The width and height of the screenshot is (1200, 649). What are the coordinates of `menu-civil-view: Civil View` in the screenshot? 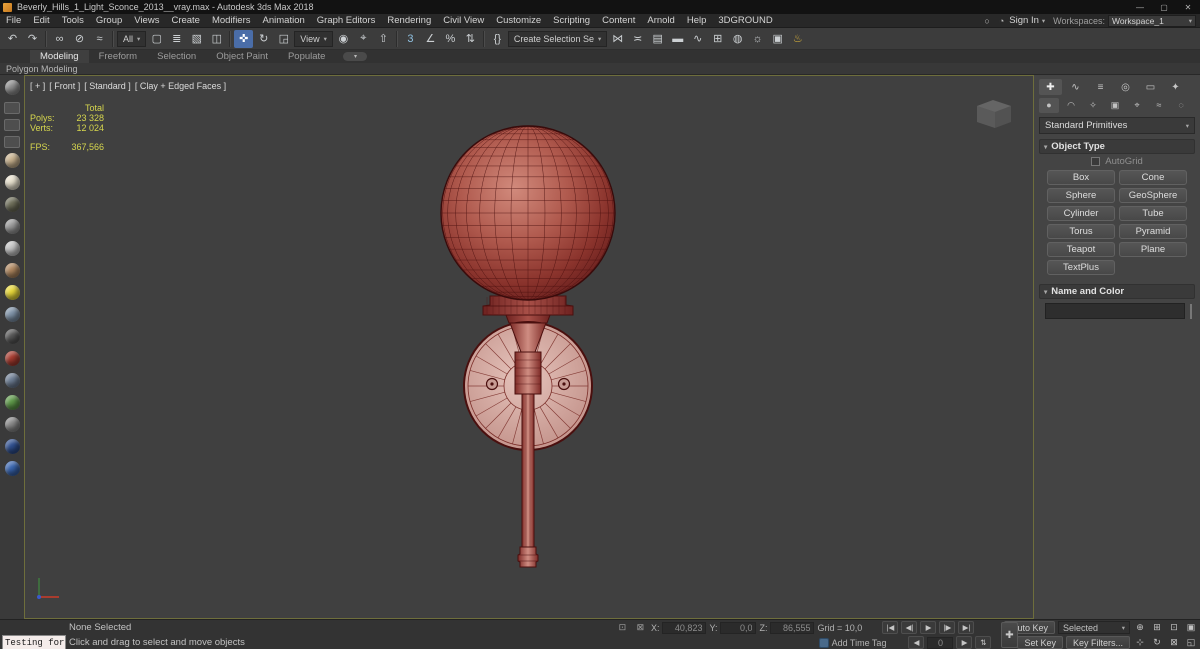 It's located at (463, 20).